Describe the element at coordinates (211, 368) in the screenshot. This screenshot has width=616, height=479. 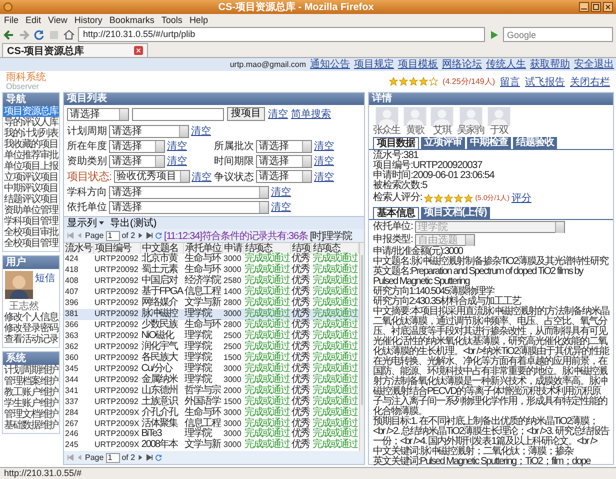
I see `table-row: 345 URTP20092 Cu/分心 理学院 3000 完成或通过 优秀 完成或通过` at that location.